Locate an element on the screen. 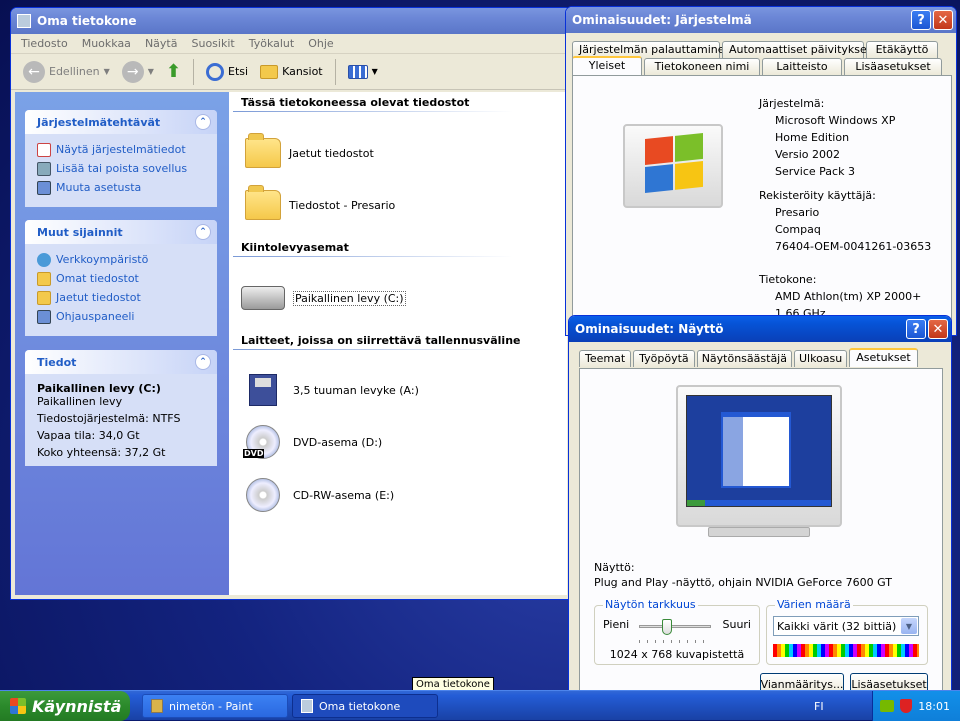 This screenshot has width=960, height=721. system-tasks-header: Järjestelmätehtävät ⌃ is located at coordinates (121, 122).